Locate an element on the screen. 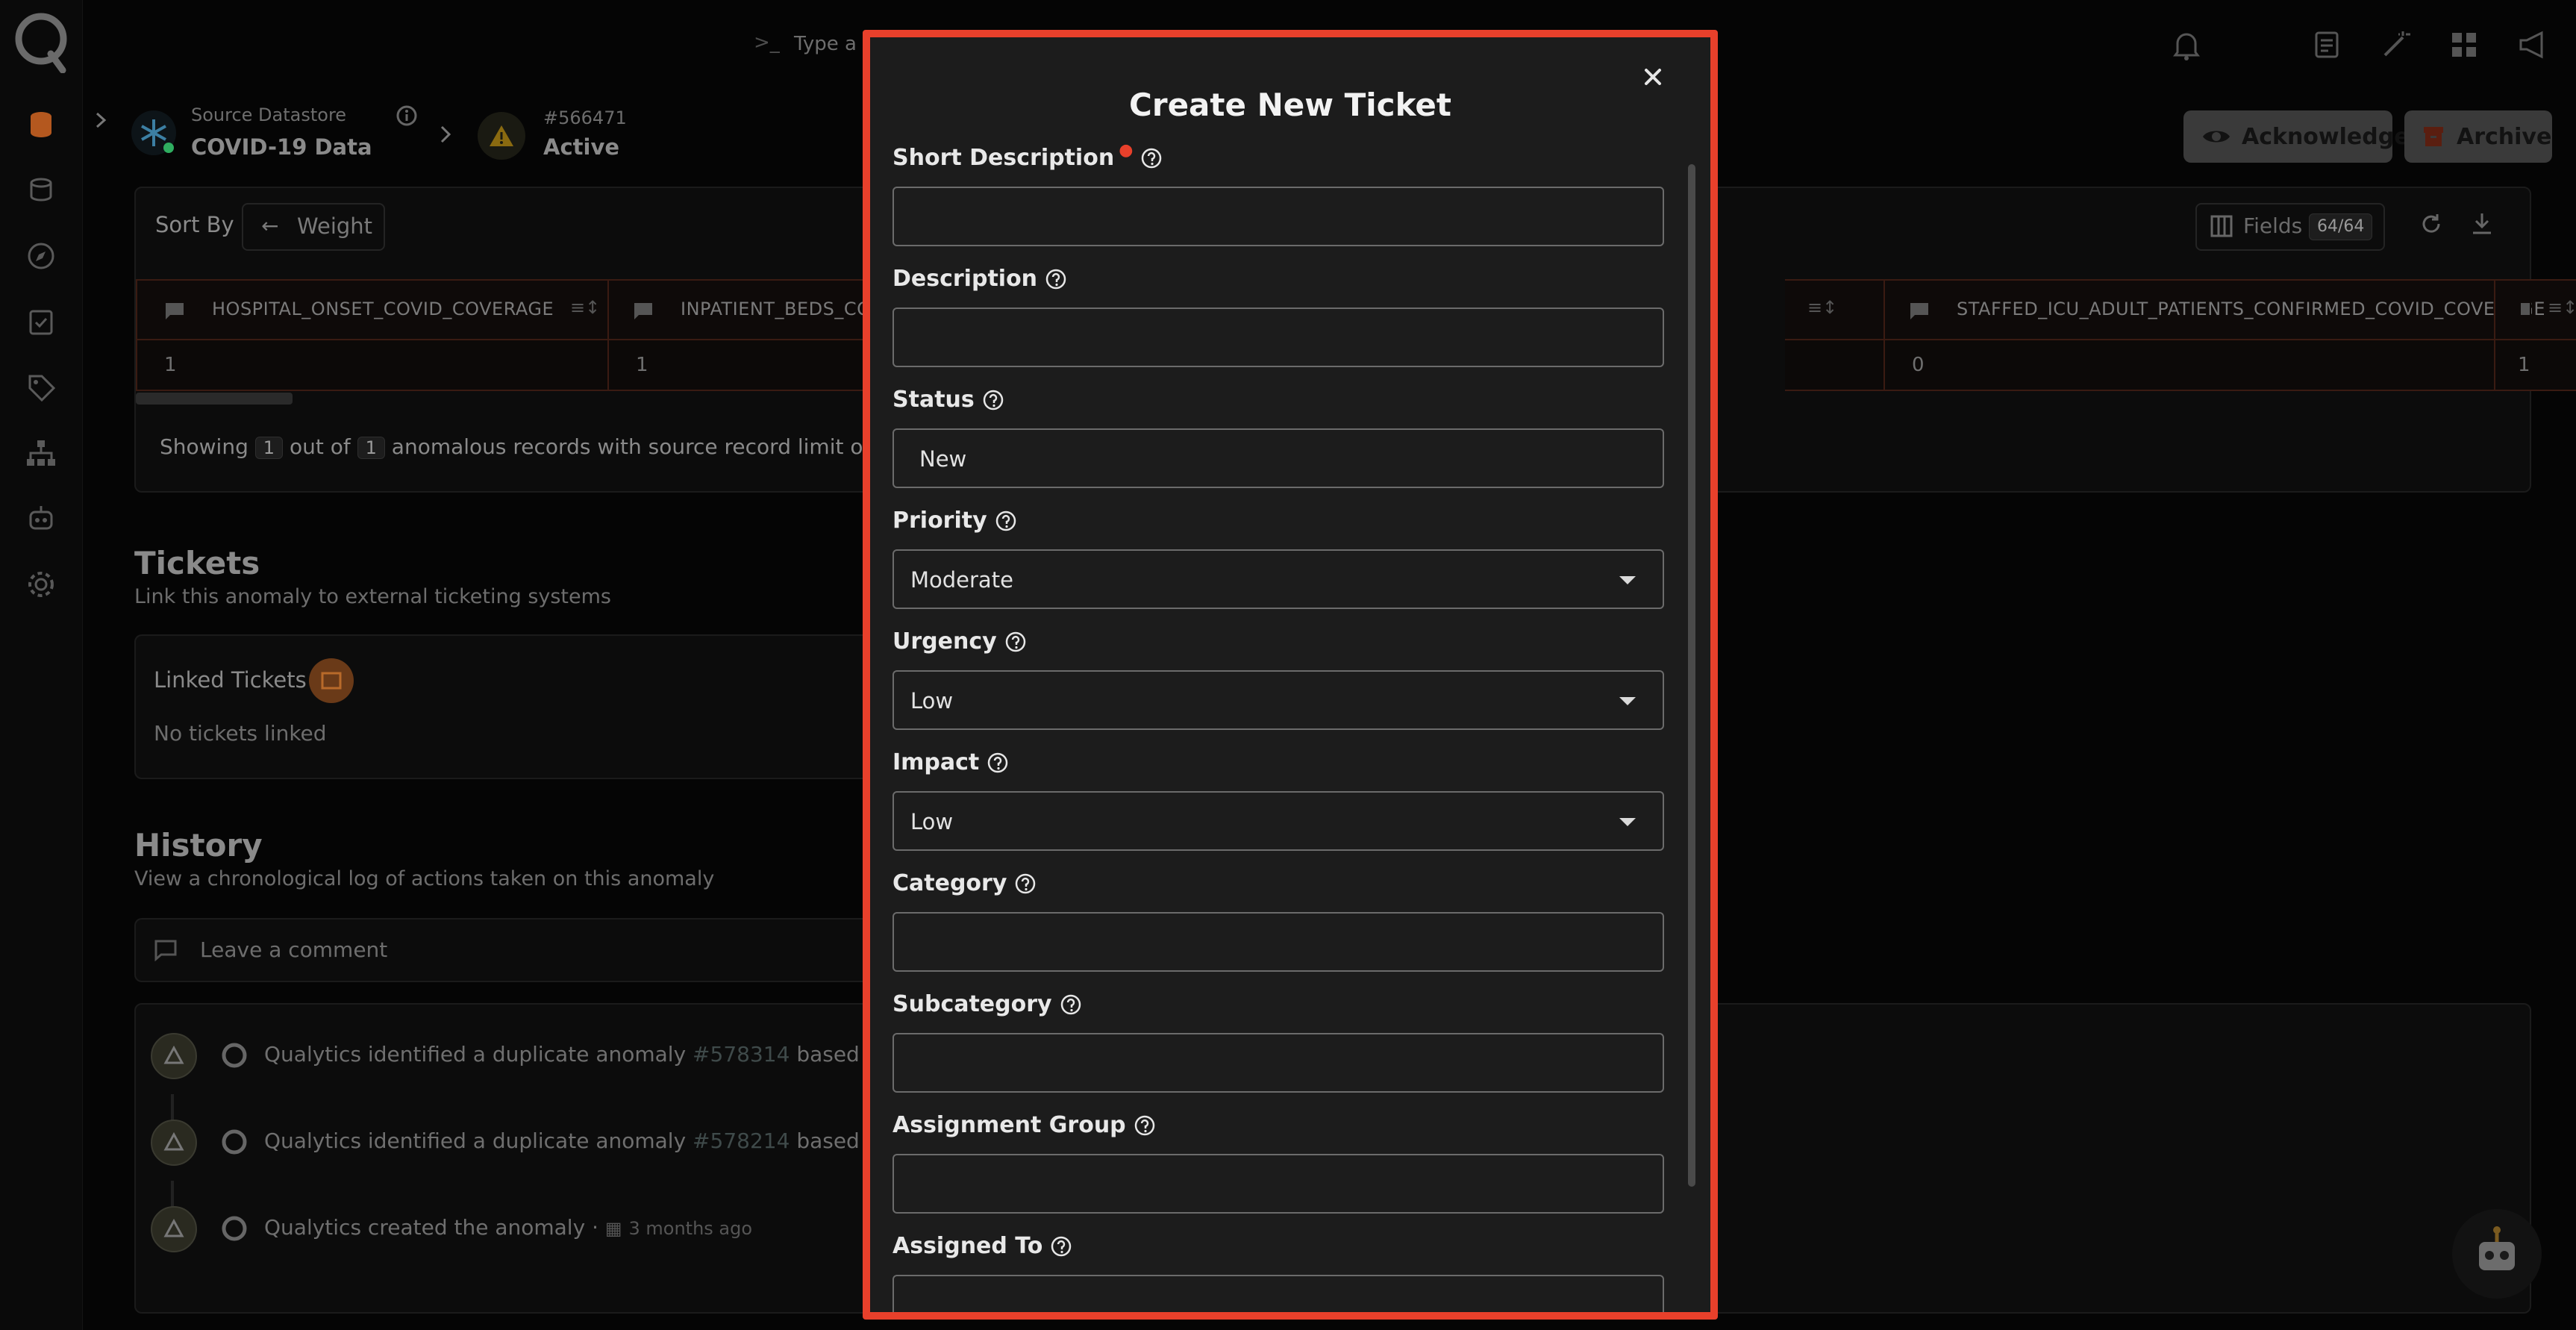 This screenshot has height=1330, width=2576. status-input: New is located at coordinates (1278, 458).